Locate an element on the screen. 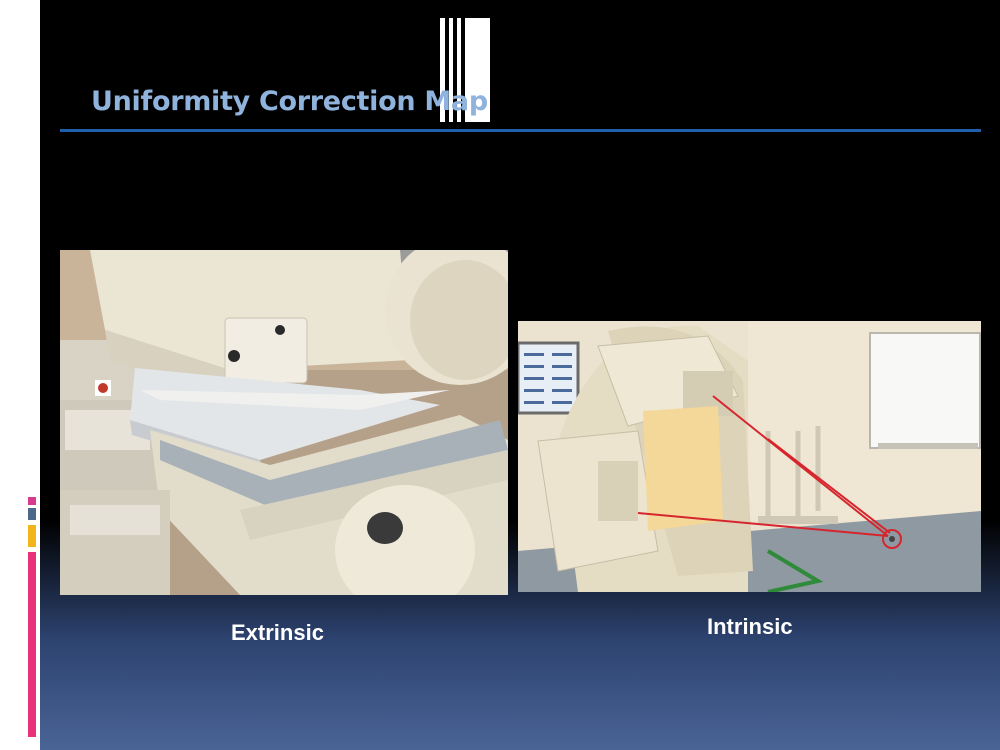 The image size is (1000, 750). strip-mark-gold is located at coordinates (32, 536).